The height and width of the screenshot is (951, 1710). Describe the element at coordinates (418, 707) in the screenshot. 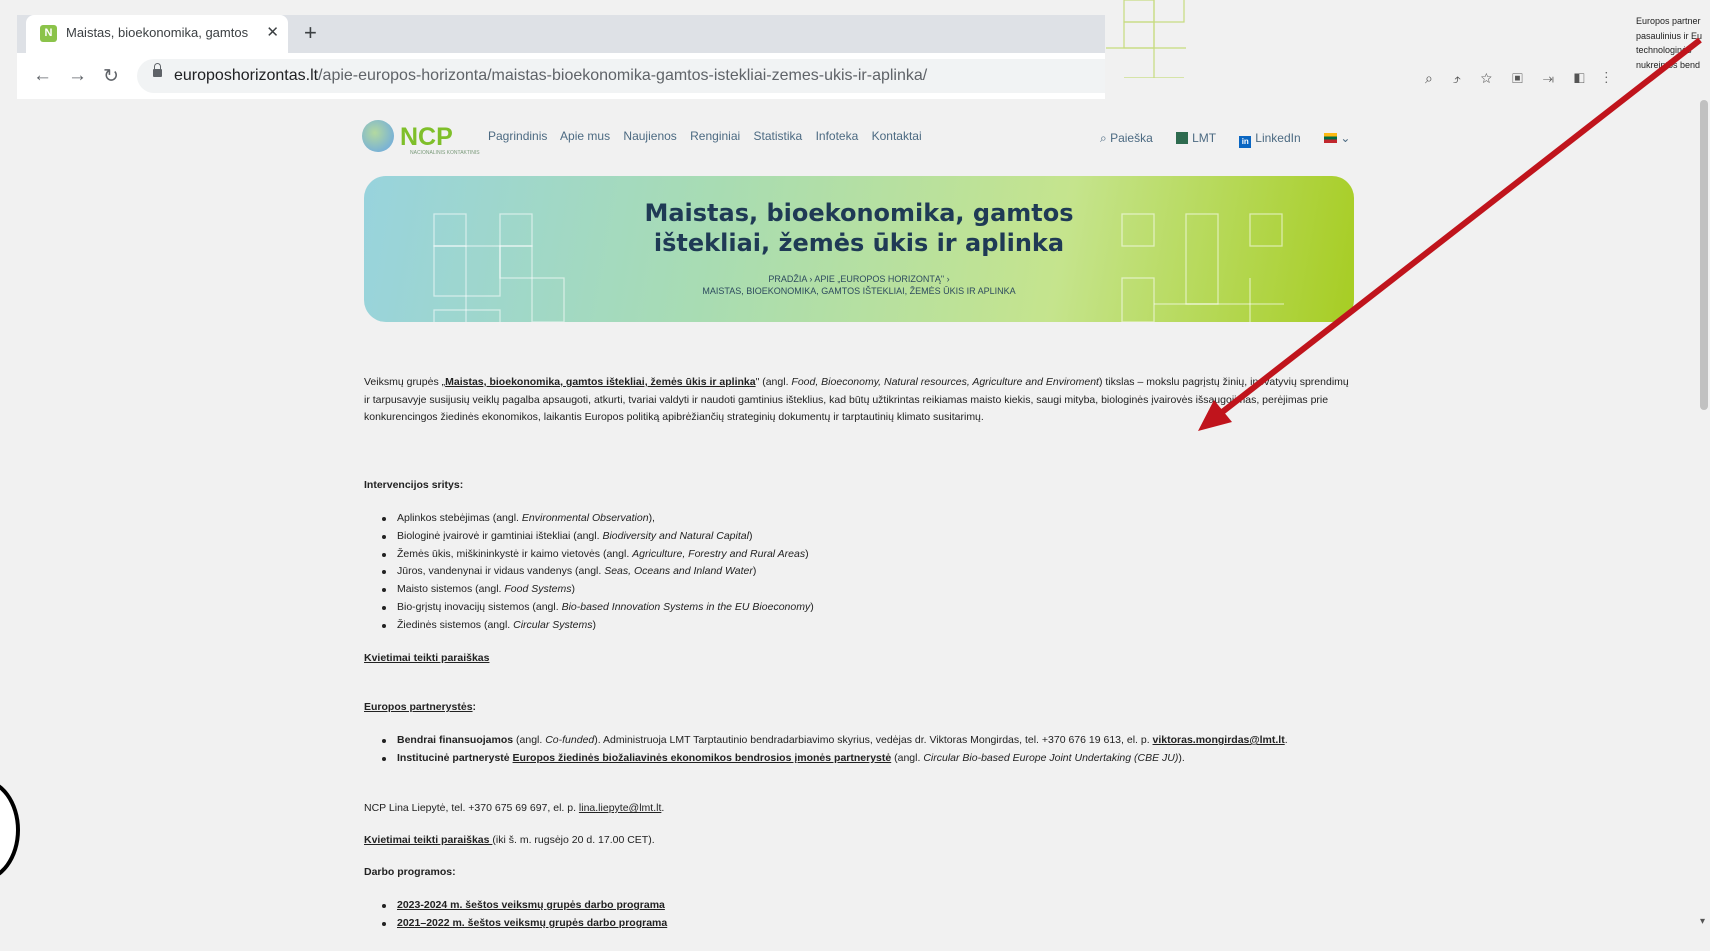

I see `partnerships-link: Europos partnerystės` at that location.